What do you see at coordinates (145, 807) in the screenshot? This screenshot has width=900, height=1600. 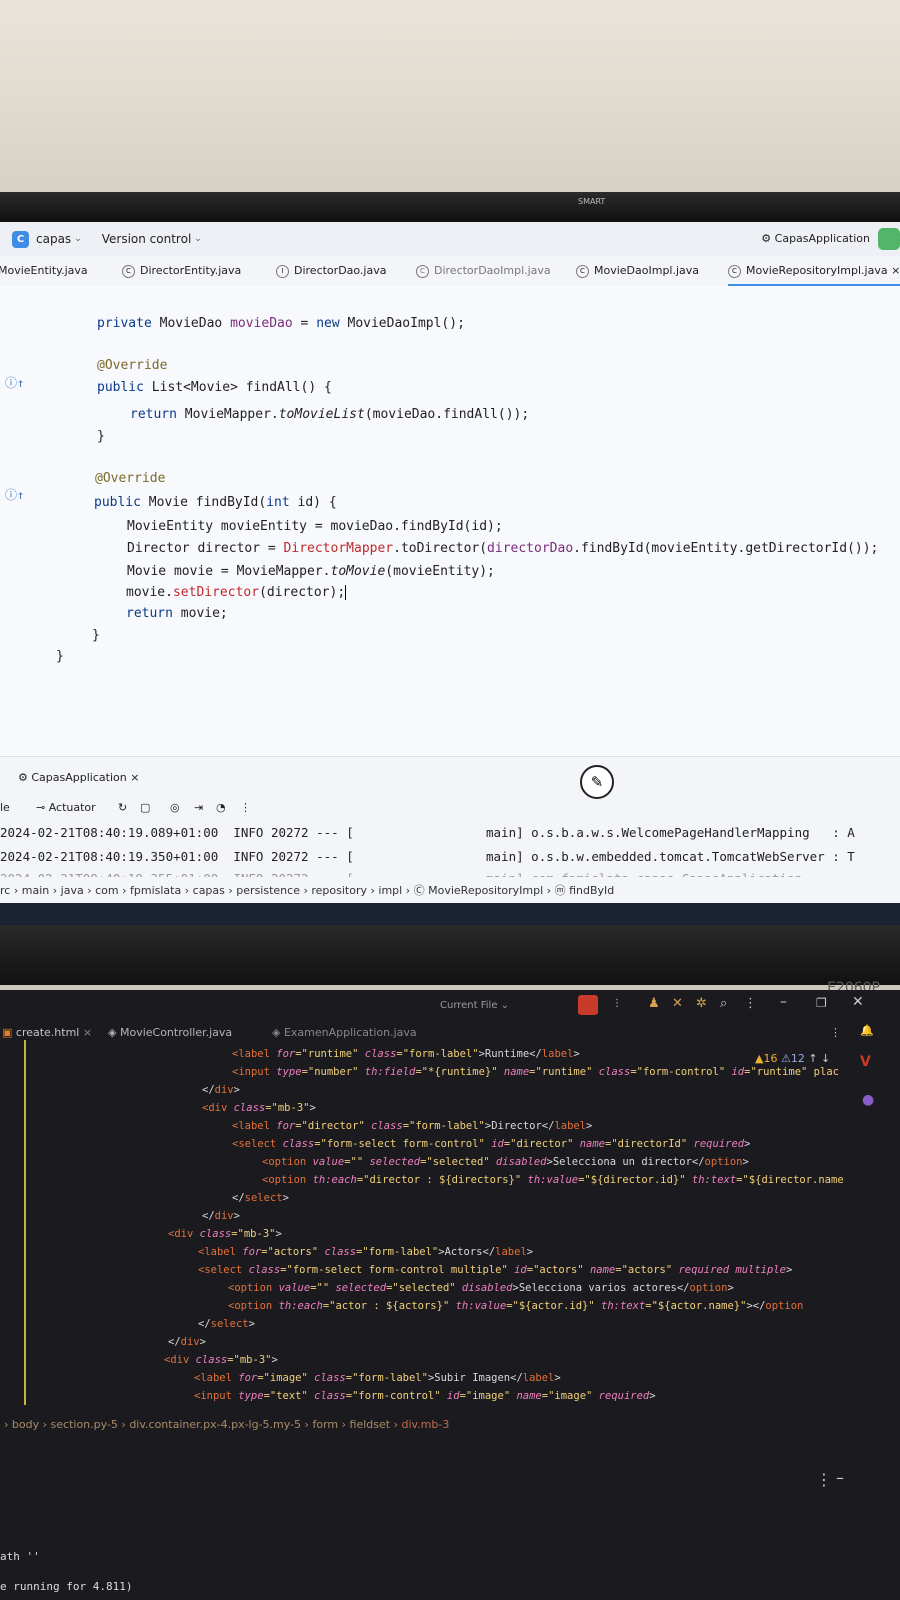 I see `stop-icon: ▢` at bounding box center [145, 807].